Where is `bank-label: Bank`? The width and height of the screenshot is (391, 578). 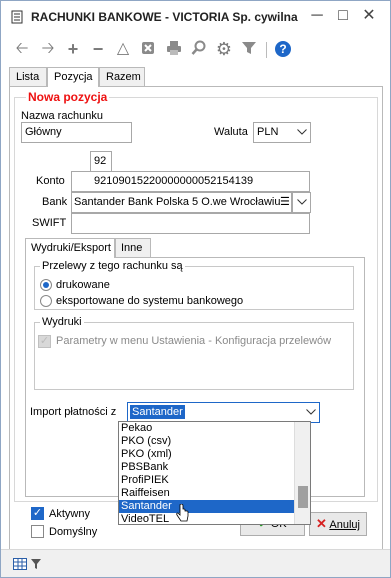
bank-label: Bank is located at coordinates (55, 202).